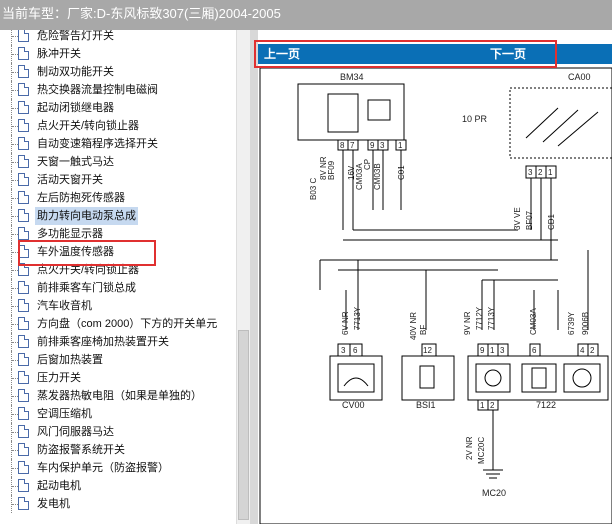  Describe the element at coordinates (529, 220) in the screenshot. I see `svg-text: BF07` at that location.